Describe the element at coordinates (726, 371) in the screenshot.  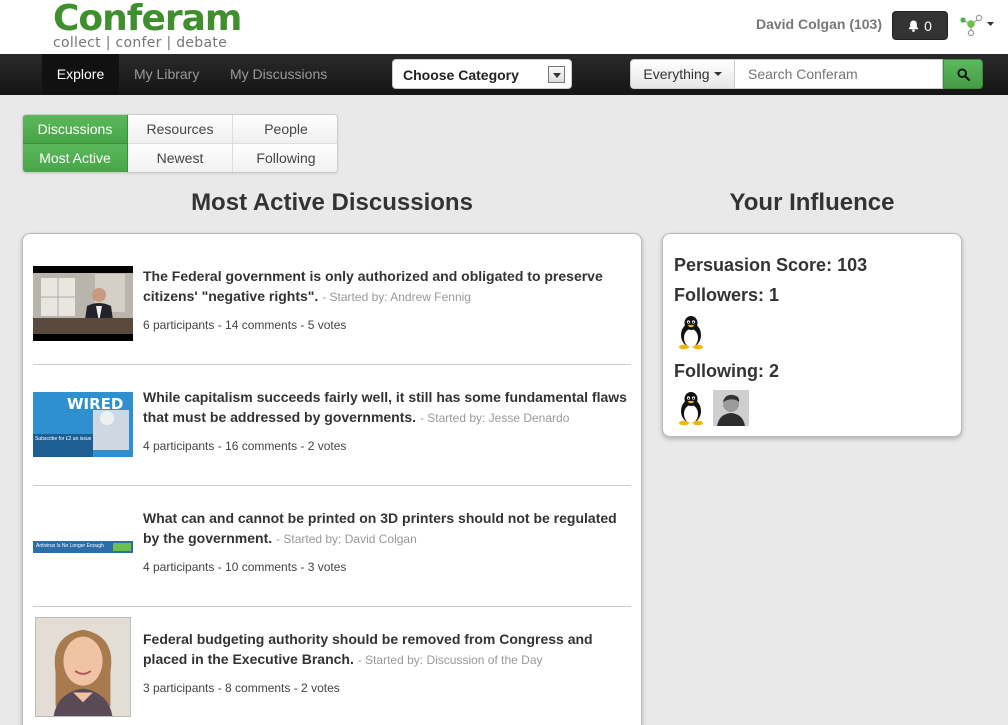
I see `following-count: Following: 2` at that location.